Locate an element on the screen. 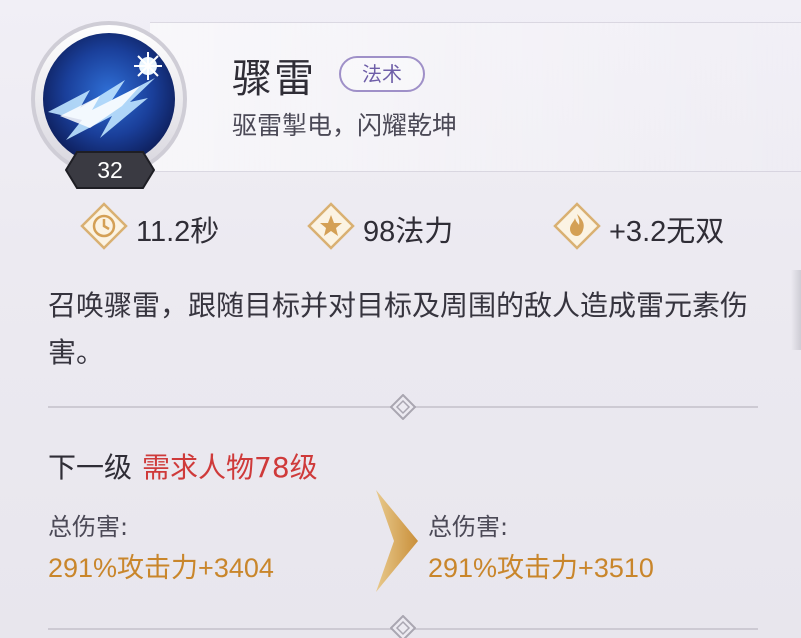 This screenshot has width=801, height=638. next-damage-value: 291%攻击力+3510 is located at coordinates (541, 568).